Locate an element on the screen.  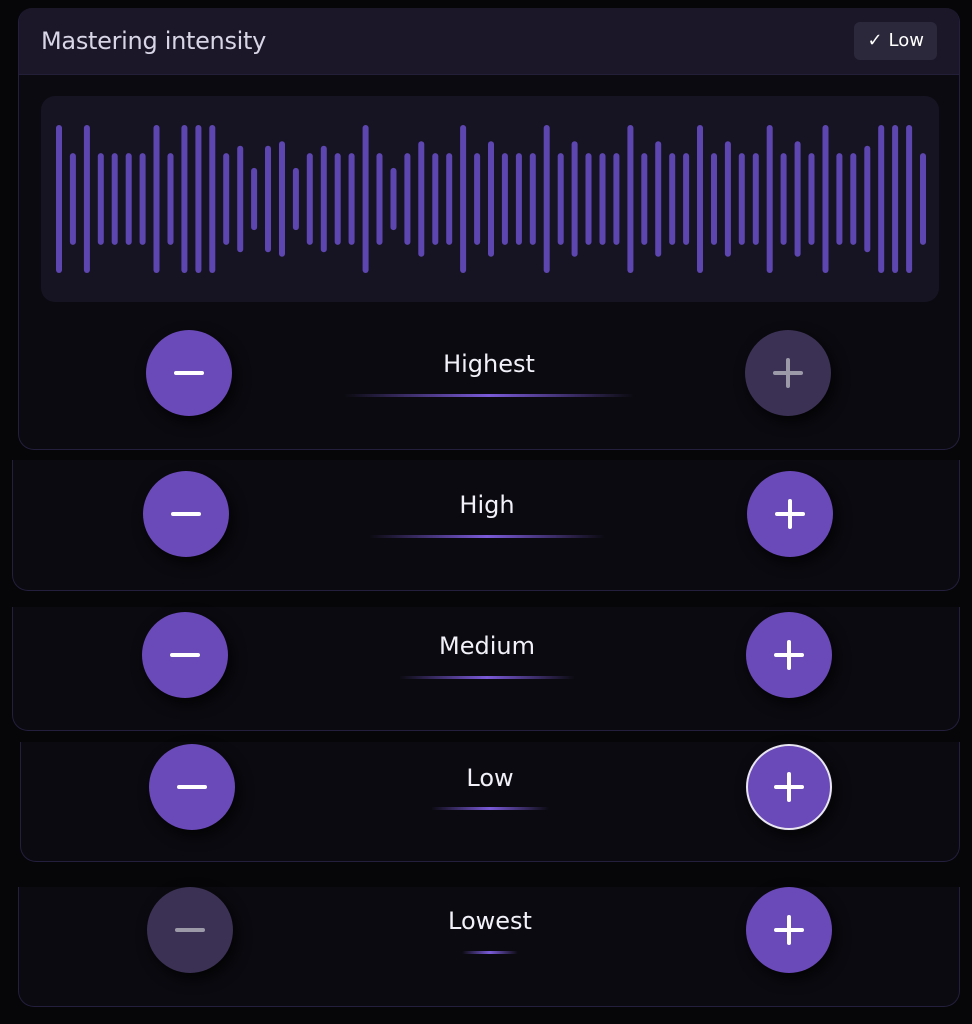
increase-lowest-button is located at coordinates (789, 930).